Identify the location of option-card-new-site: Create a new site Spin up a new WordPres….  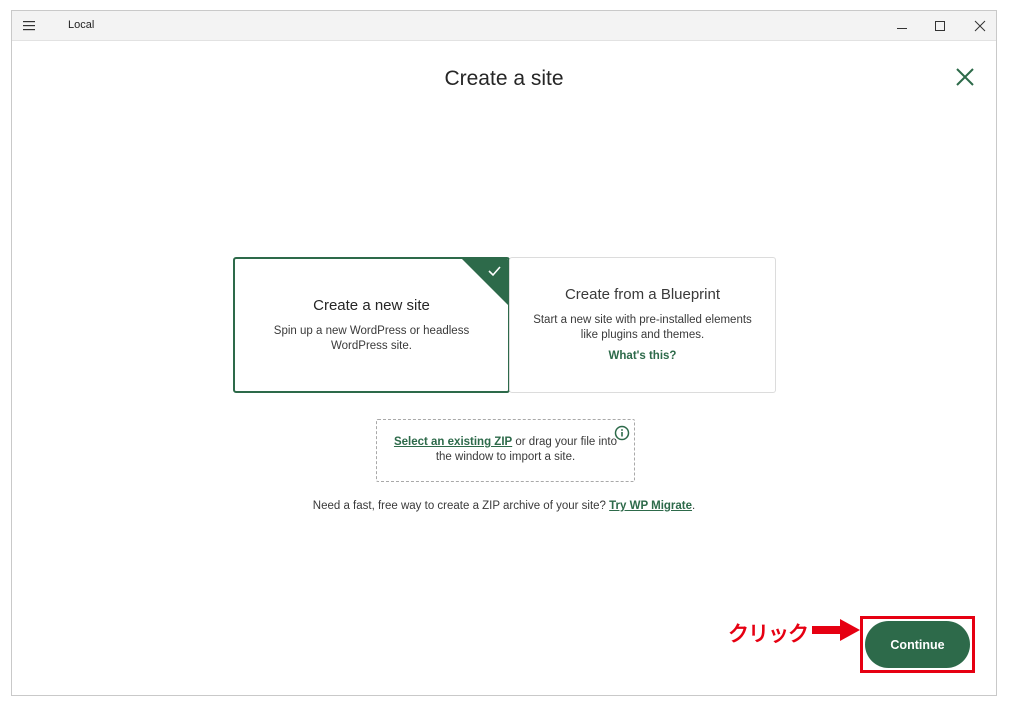
(371, 325).